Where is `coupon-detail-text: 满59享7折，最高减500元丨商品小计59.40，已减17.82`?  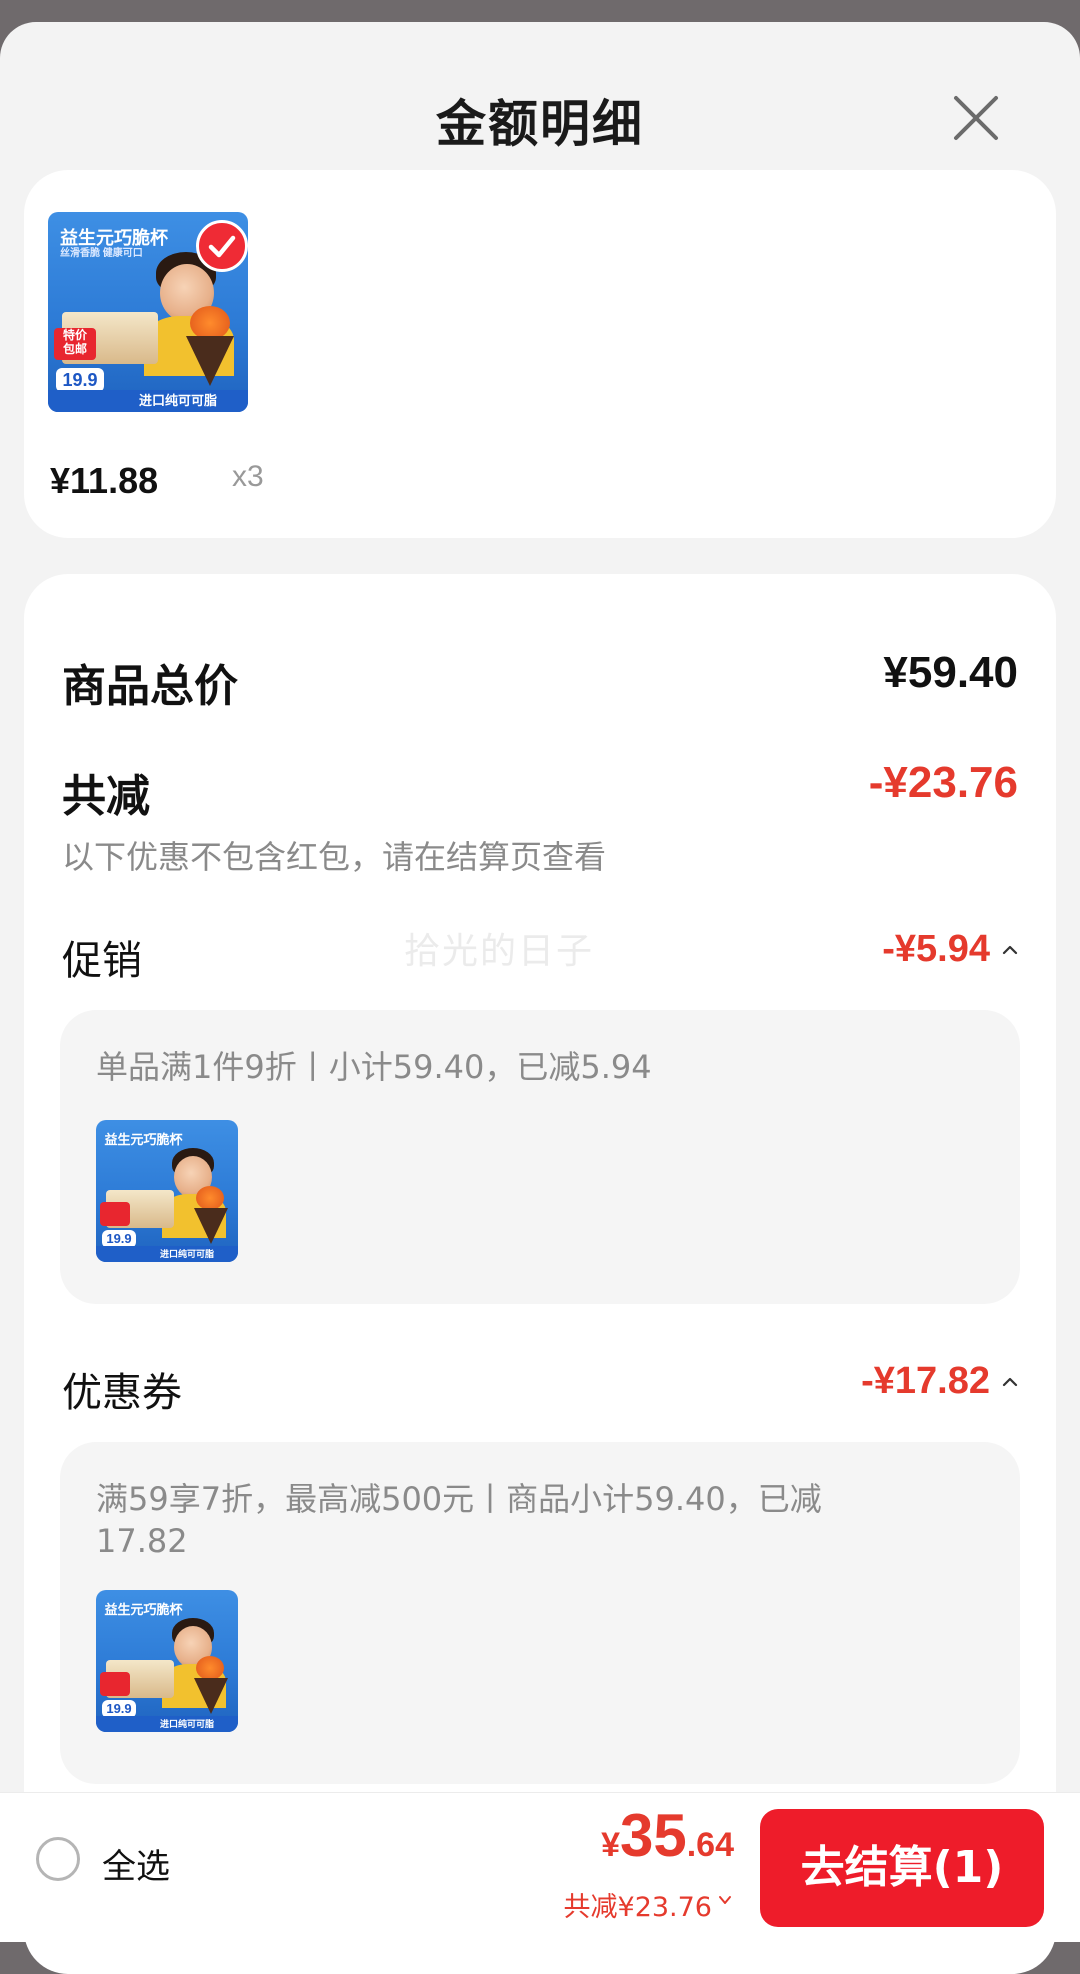 coupon-detail-text: 满59享7折，最高减500元丨商品小计59.40，已减17.82 is located at coordinates (459, 1520).